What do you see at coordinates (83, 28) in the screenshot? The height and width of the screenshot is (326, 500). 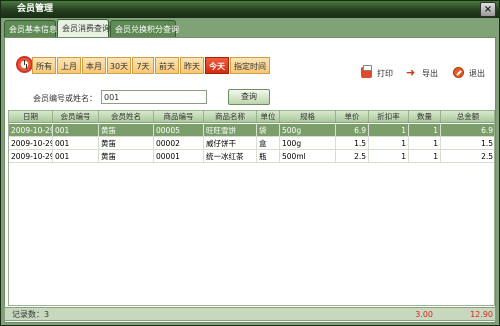 I see `tab-consumption-query: 会员消费查询` at bounding box center [83, 28].